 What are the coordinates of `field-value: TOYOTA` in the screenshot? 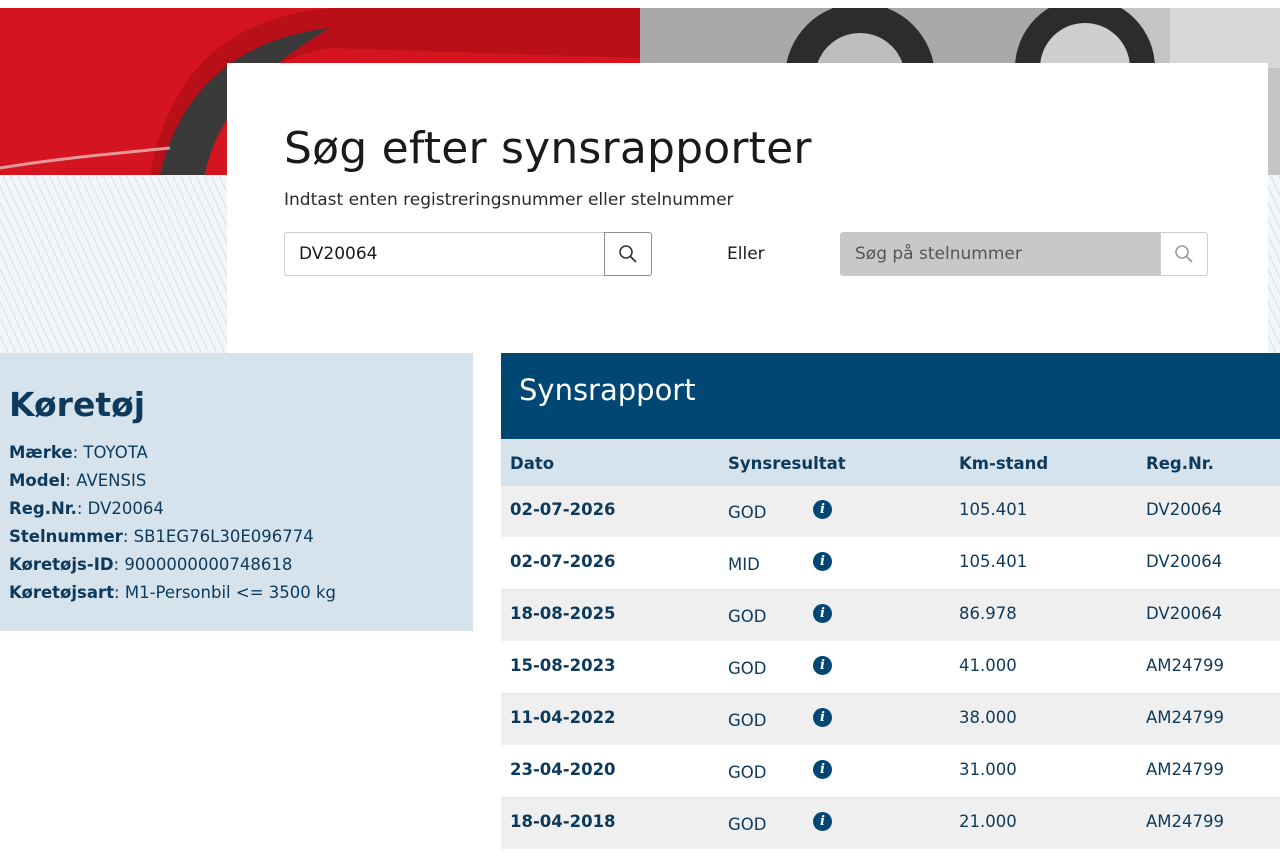 It's located at (115, 452).